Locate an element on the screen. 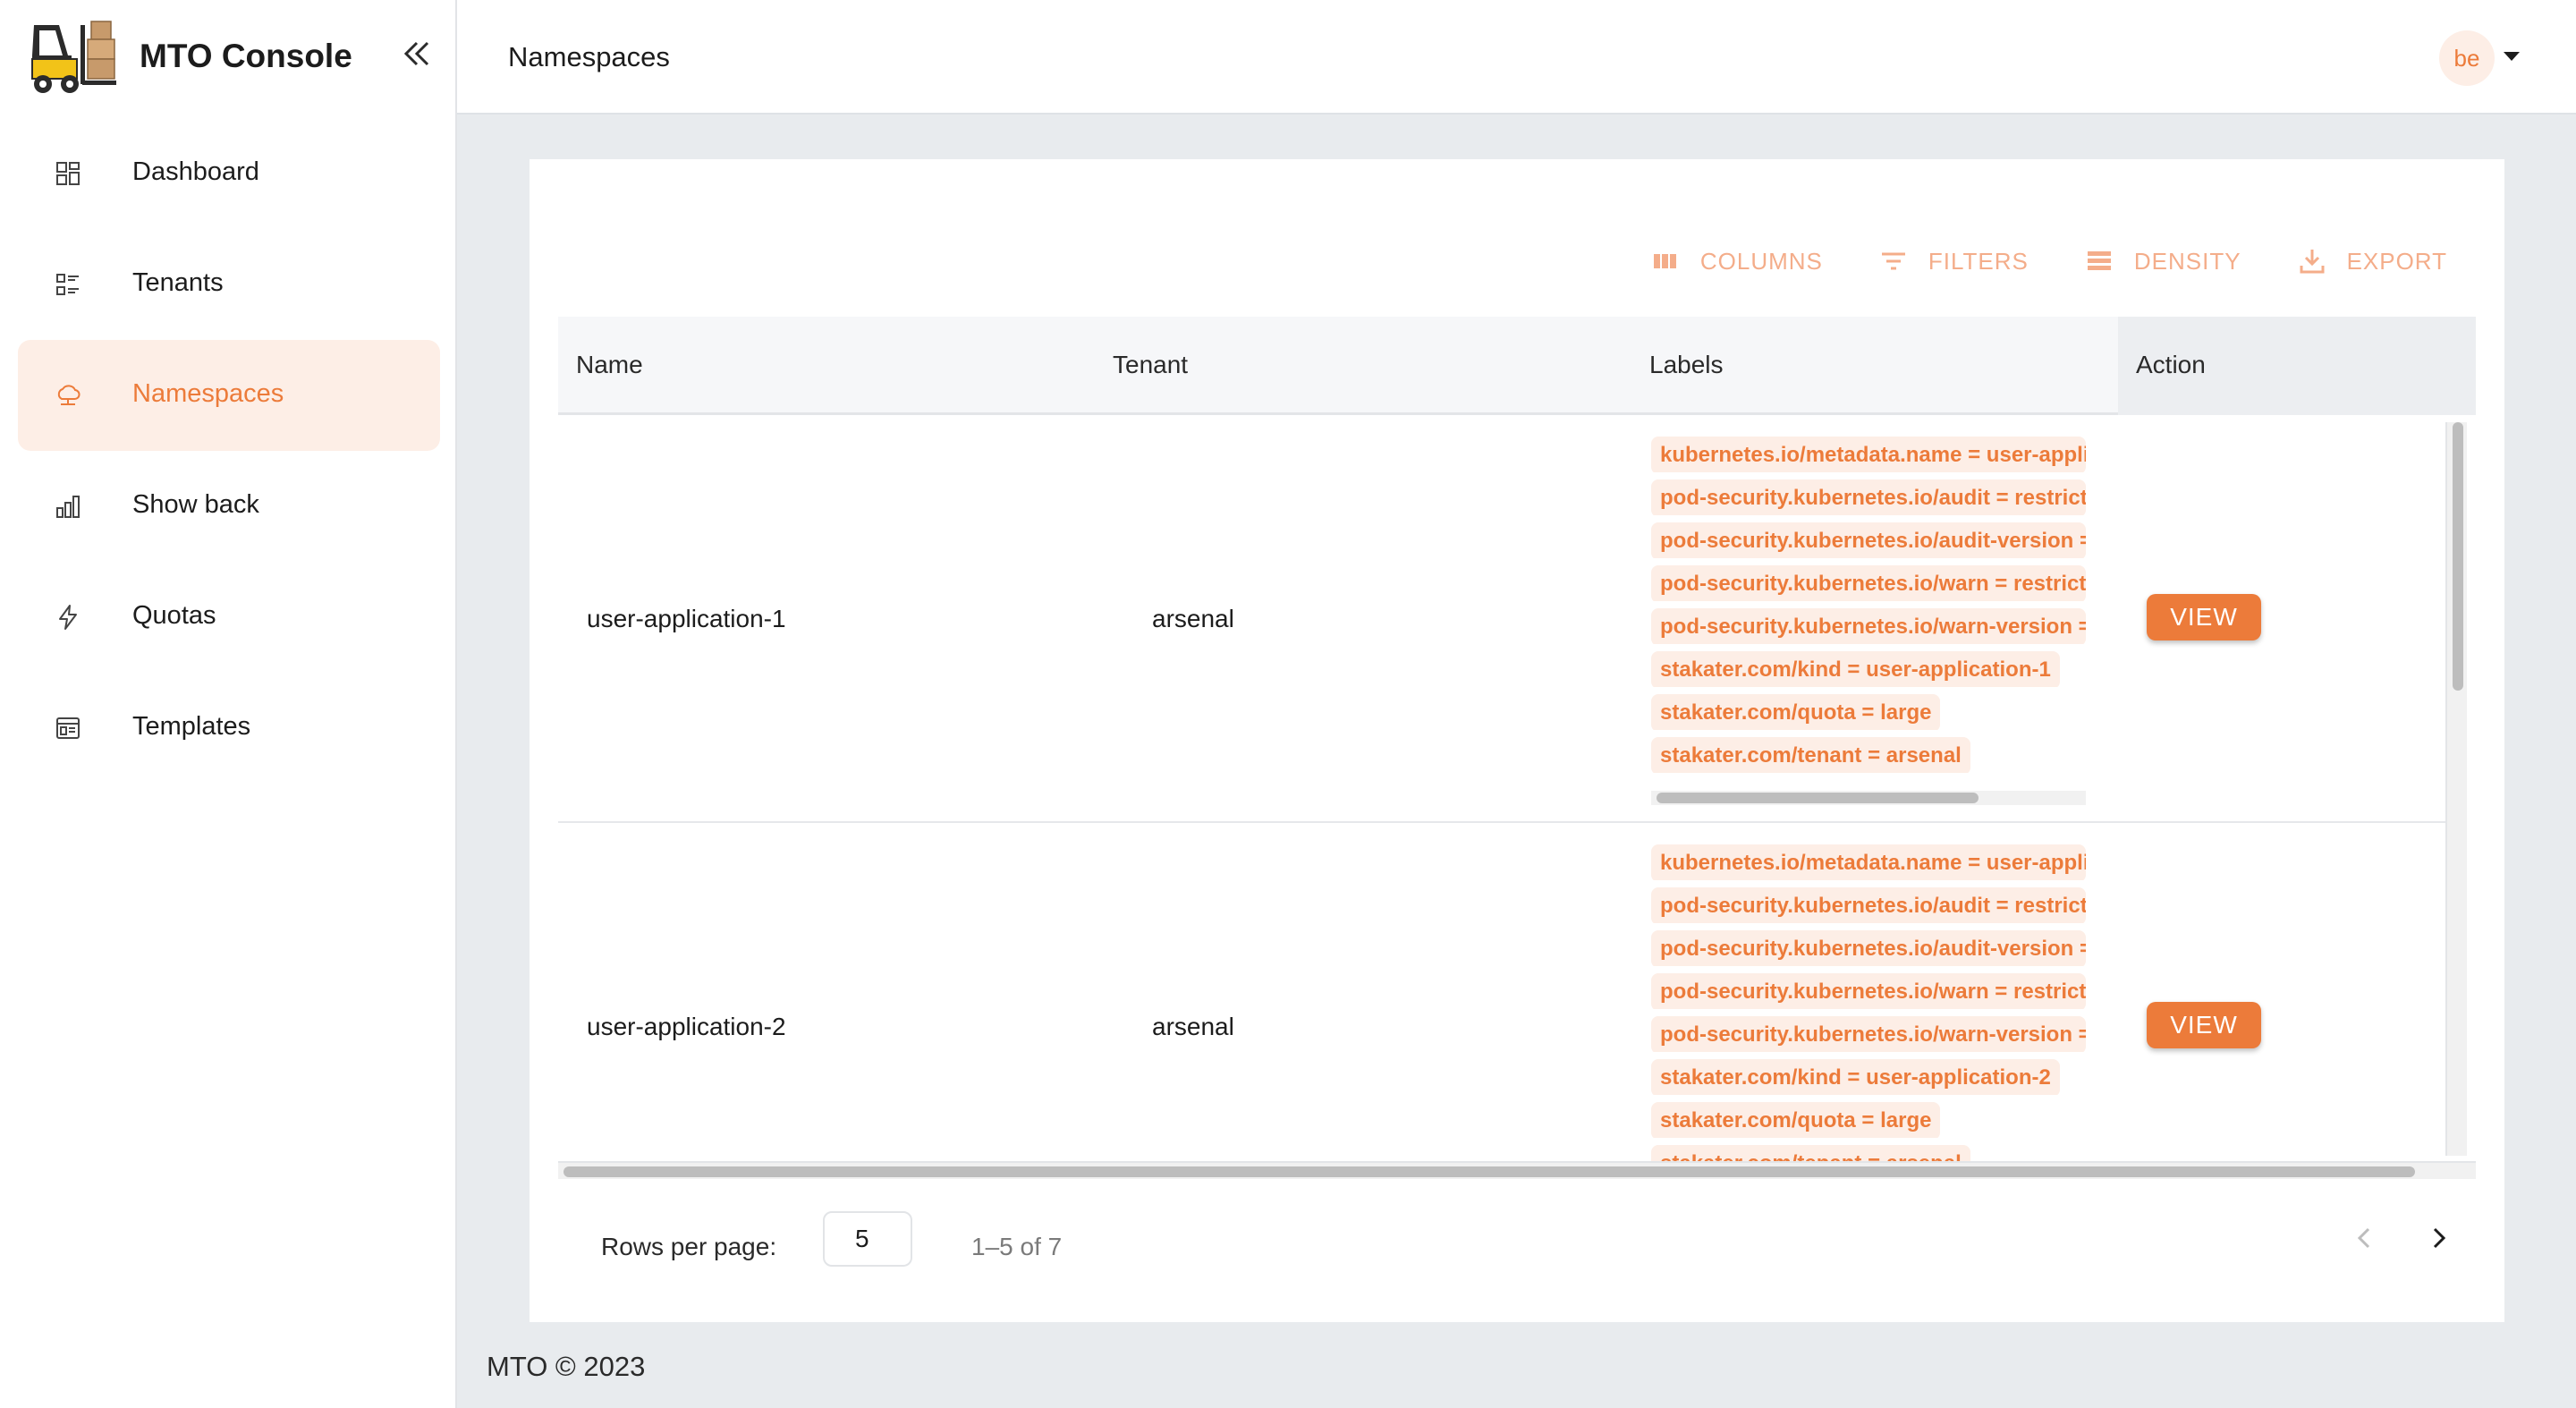 Image resolution: width=2576 pixels, height=1408 pixels. page-title: Namespaces is located at coordinates (589, 56).